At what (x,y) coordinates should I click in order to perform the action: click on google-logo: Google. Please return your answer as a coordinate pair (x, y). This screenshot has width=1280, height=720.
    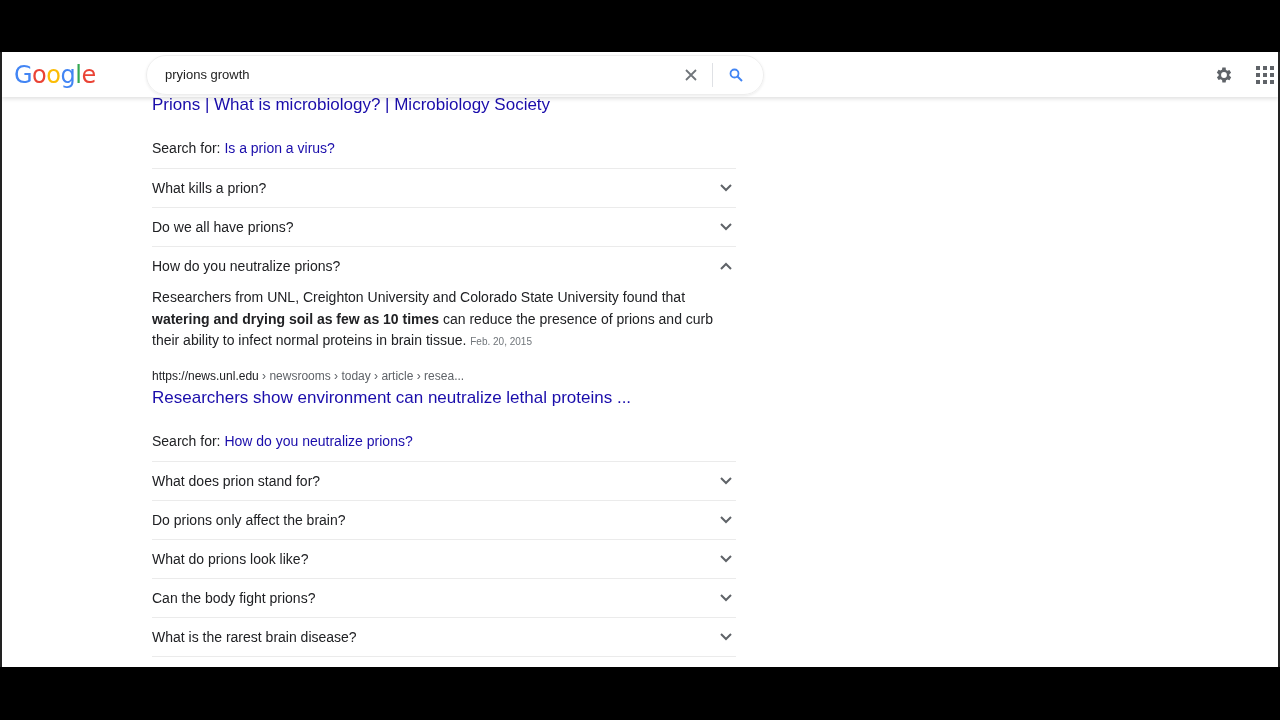
    Looking at the image, I should click on (74, 74).